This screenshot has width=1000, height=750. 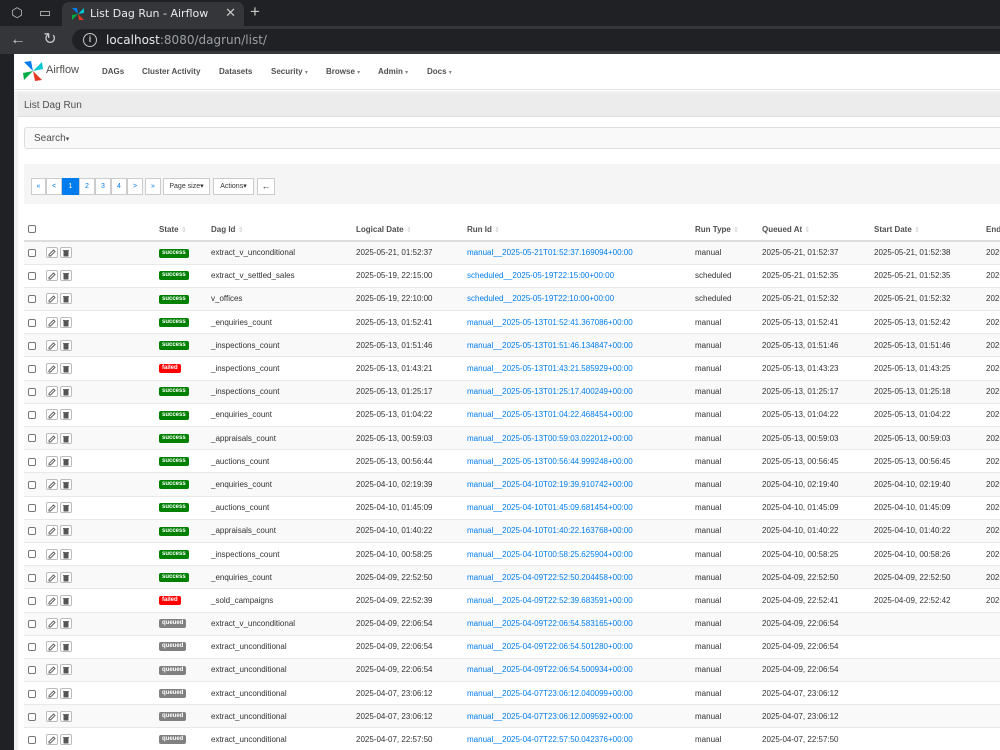 I want to click on run-id-link: manual__2025-04-09T22:52:39.683591+00:00, so click(x=550, y=600).